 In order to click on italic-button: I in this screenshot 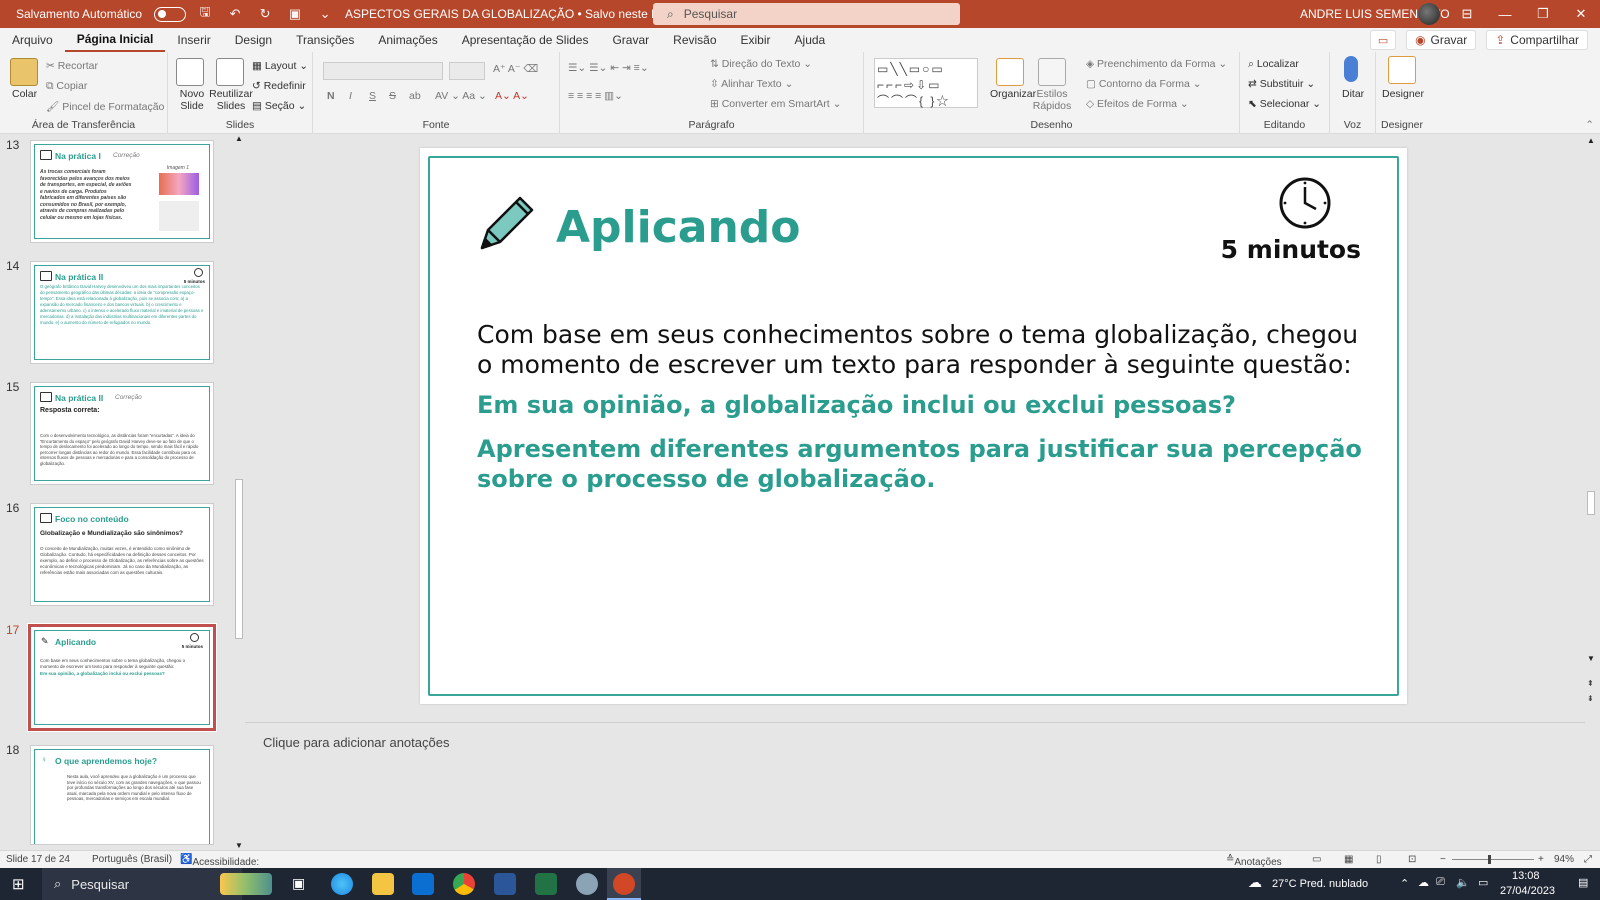, I will do `click(350, 96)`.